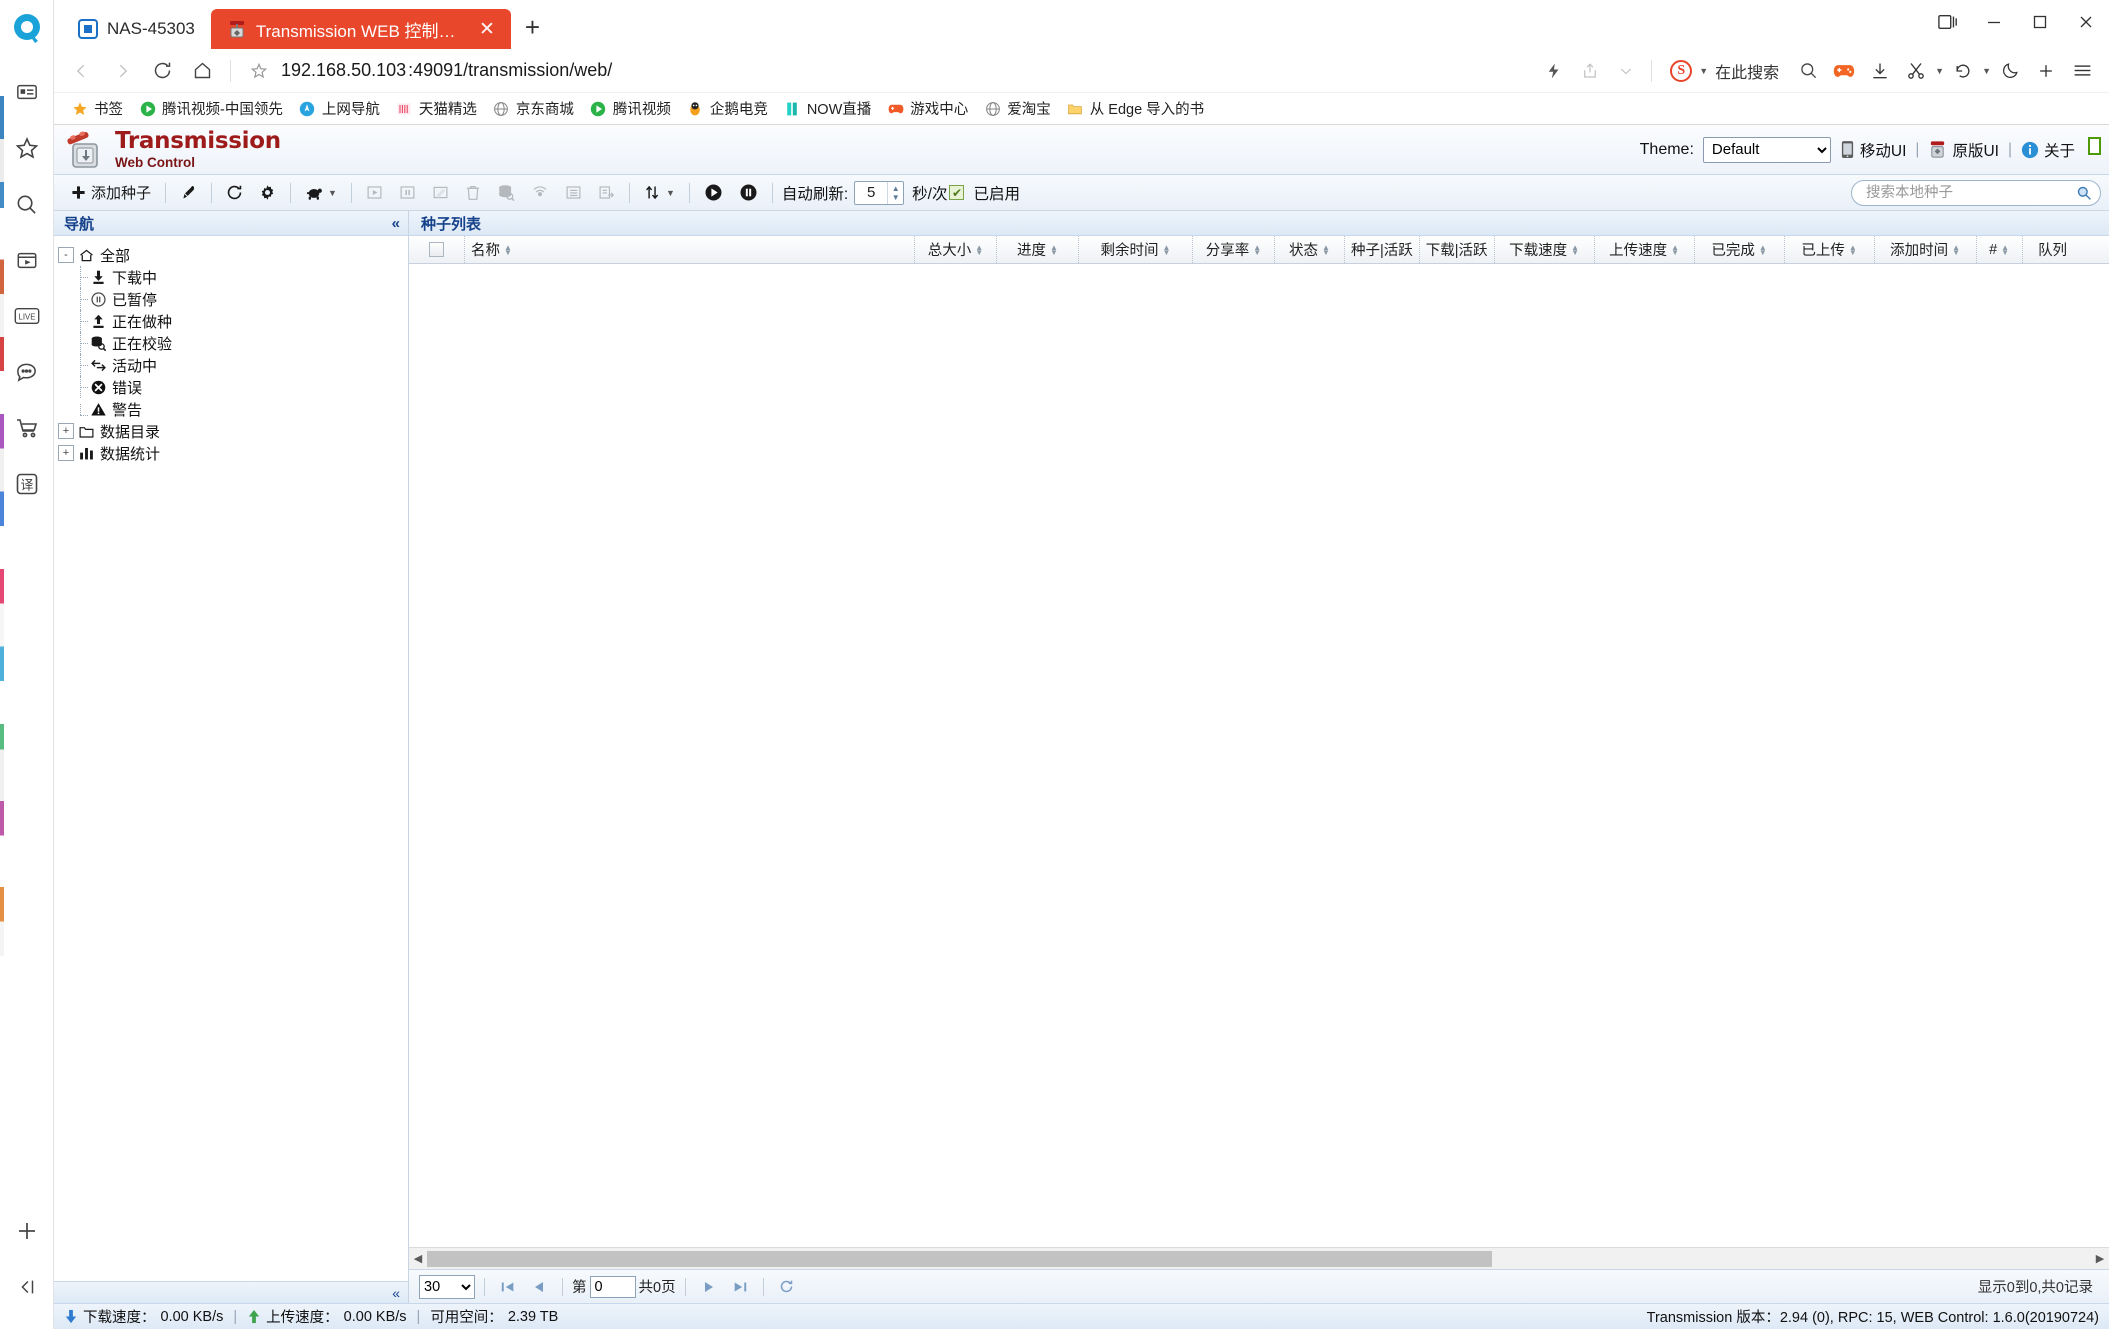  Describe the element at coordinates (27, 92) in the screenshot. I see `reader-icon` at that location.